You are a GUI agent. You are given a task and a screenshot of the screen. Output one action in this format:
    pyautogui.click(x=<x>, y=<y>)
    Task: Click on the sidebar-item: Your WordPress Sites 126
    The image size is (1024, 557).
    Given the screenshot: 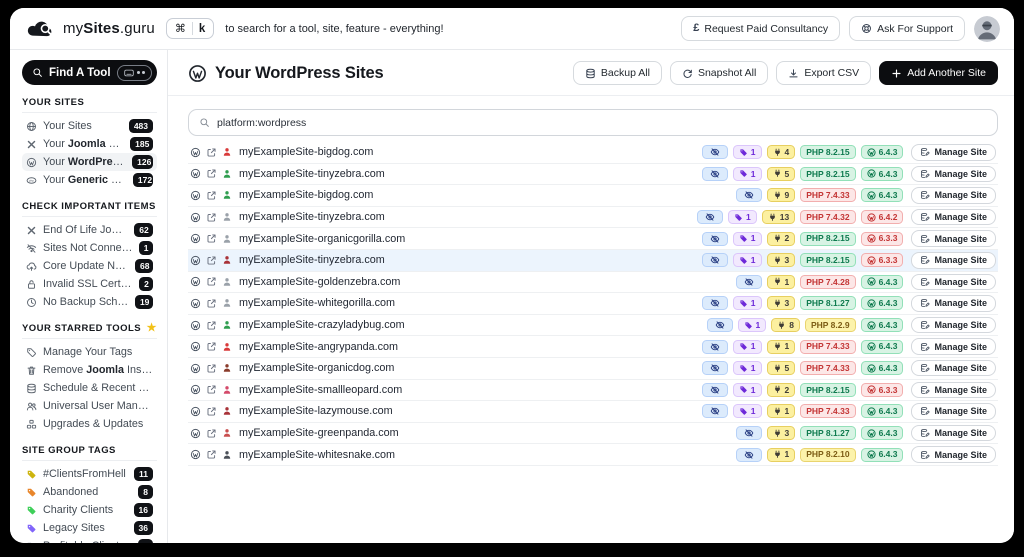 What is the action you would take?
    pyautogui.click(x=89, y=162)
    